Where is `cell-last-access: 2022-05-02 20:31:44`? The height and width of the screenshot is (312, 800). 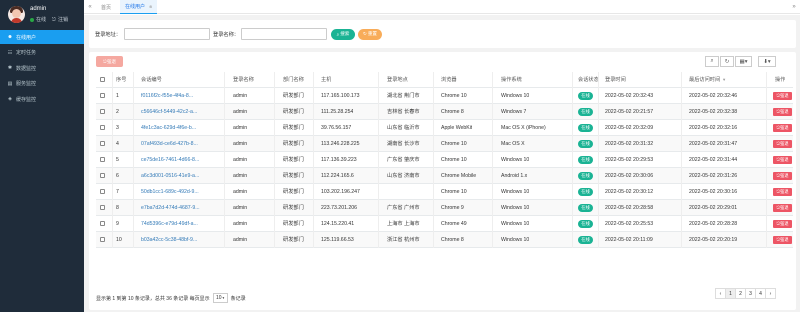 cell-last-access: 2022-05-02 20:31:44 is located at coordinates (713, 160).